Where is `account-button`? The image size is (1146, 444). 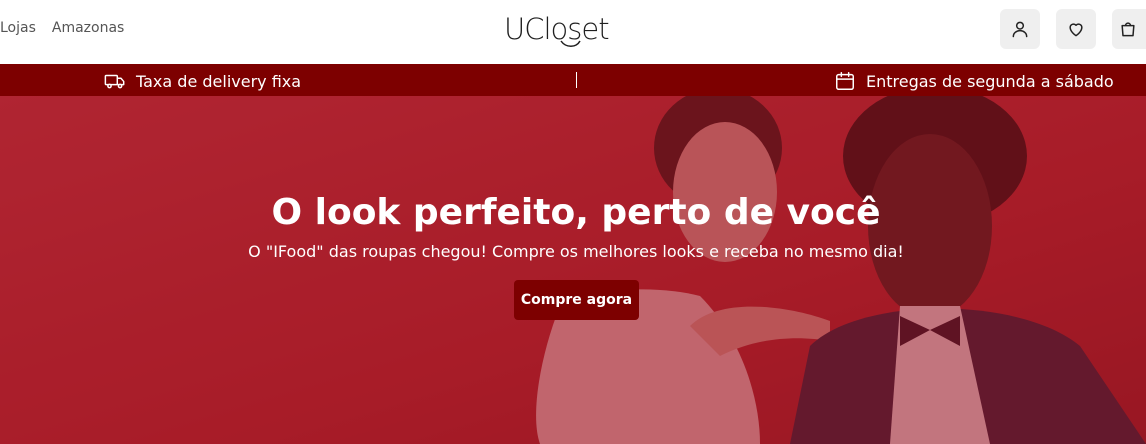
account-button is located at coordinates (1020, 29).